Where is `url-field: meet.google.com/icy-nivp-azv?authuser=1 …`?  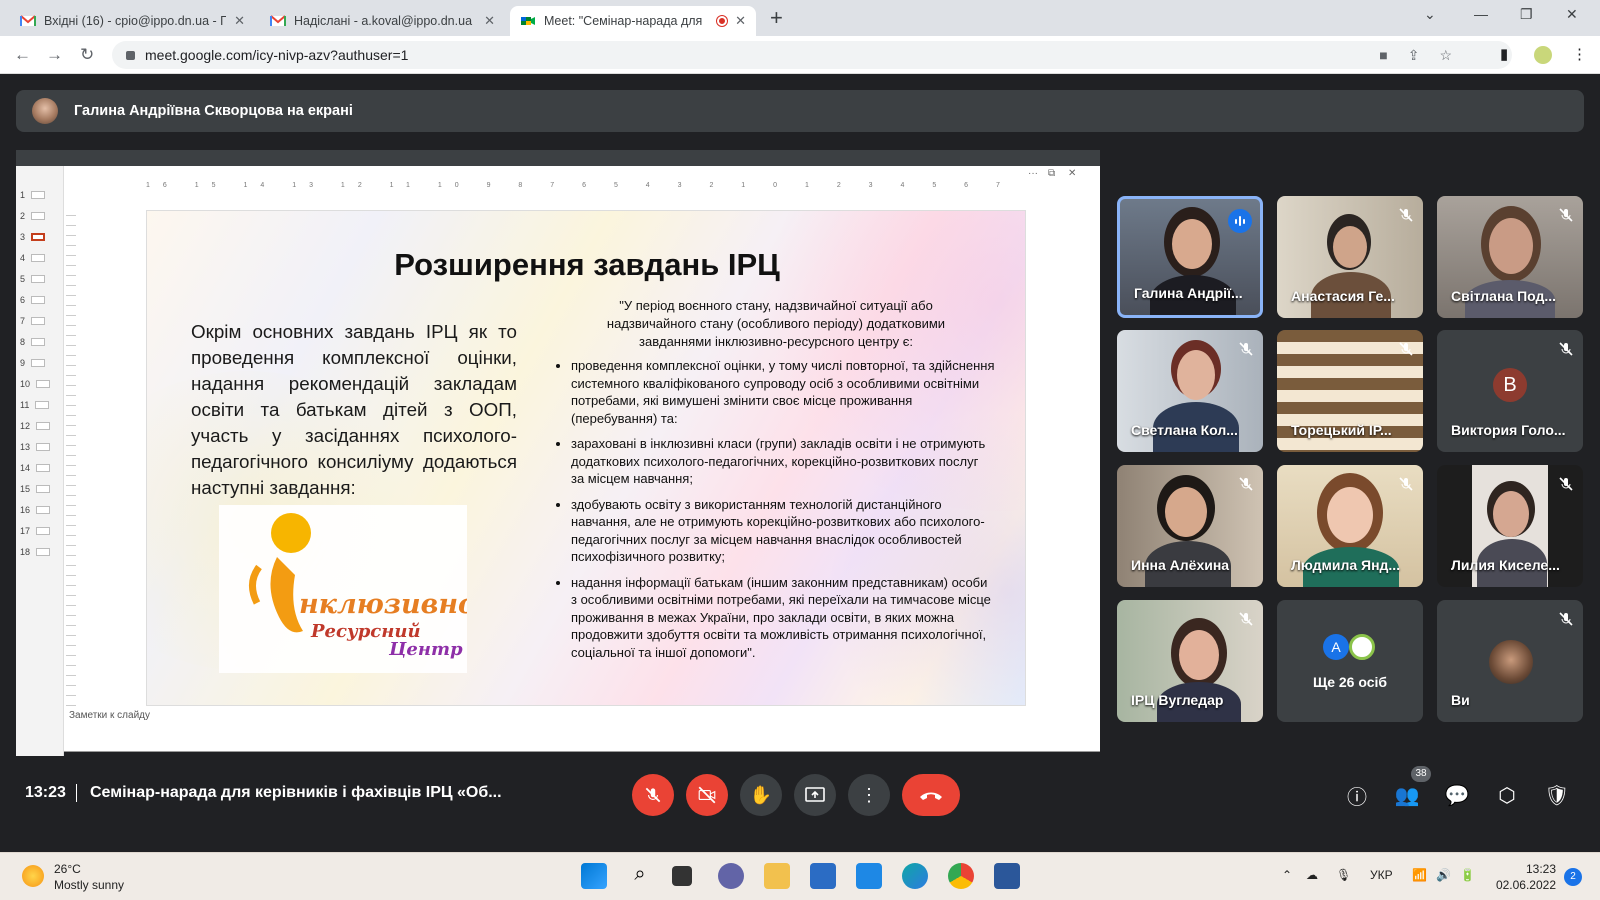
url-field: meet.google.com/icy-nivp-azv?authuser=1 … is located at coordinates (812, 55).